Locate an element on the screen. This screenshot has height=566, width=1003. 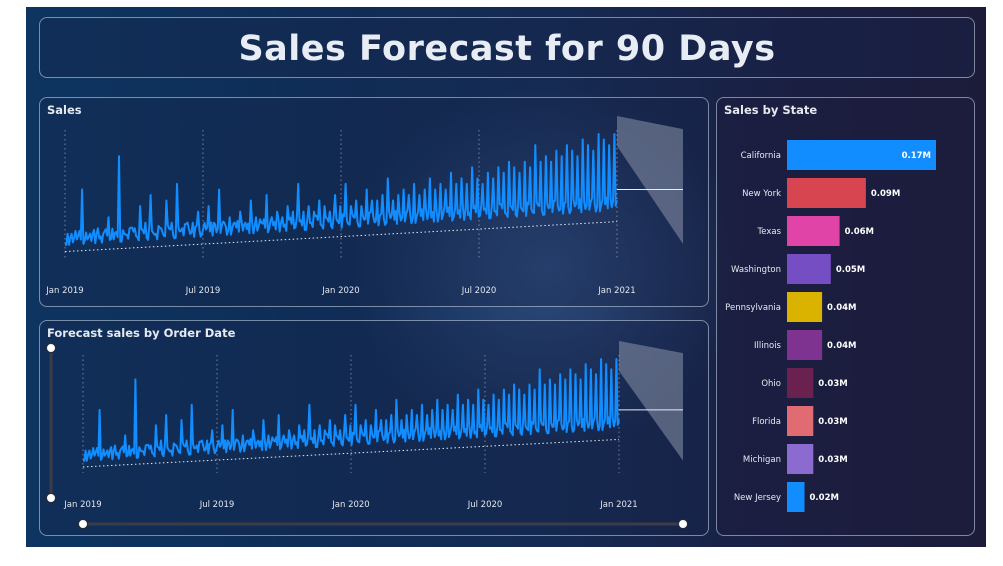
bar-category-label: California is located at coordinates (761, 156).